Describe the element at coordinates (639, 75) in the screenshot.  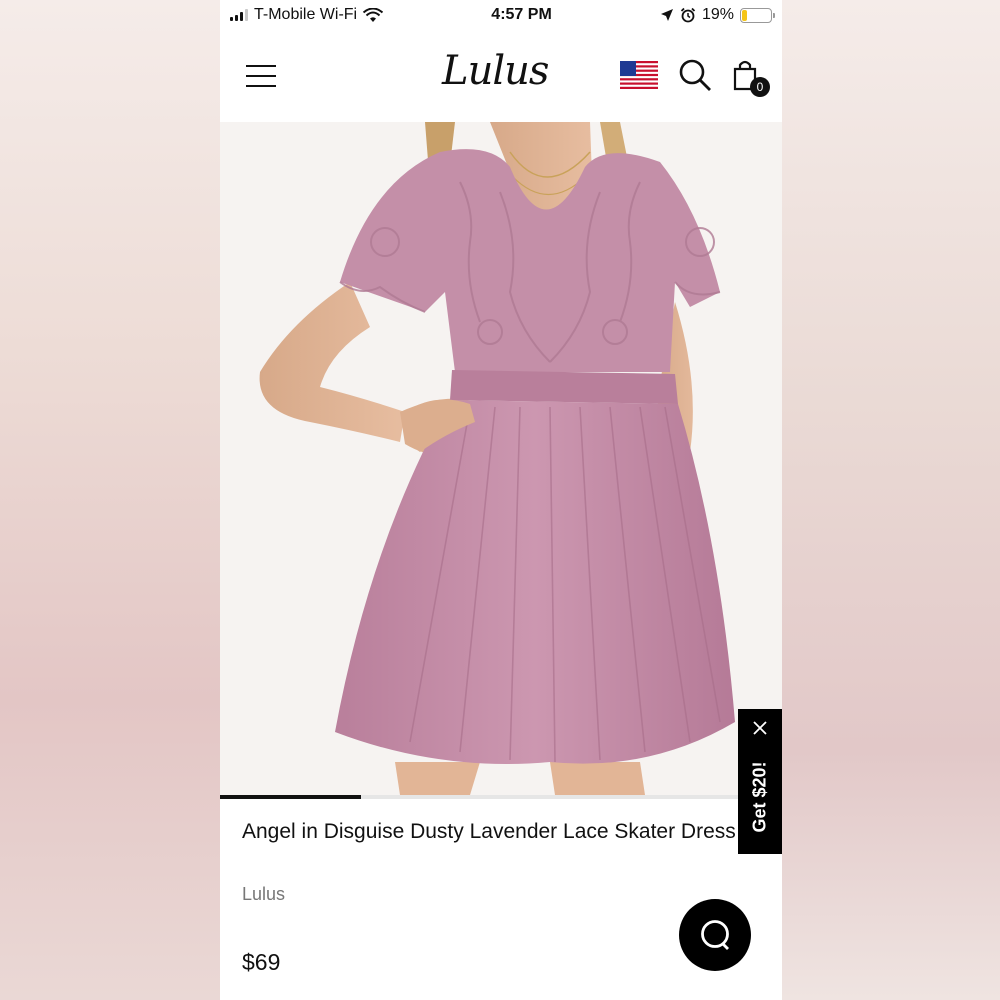
I see `us-flag-icon` at that location.